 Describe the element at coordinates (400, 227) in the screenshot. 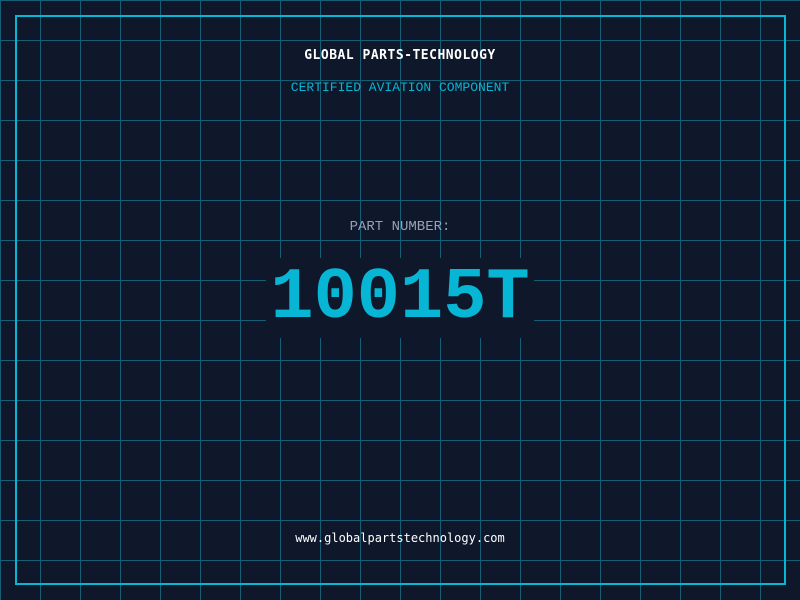

I see `part-number-label: PART NUMBER:` at that location.